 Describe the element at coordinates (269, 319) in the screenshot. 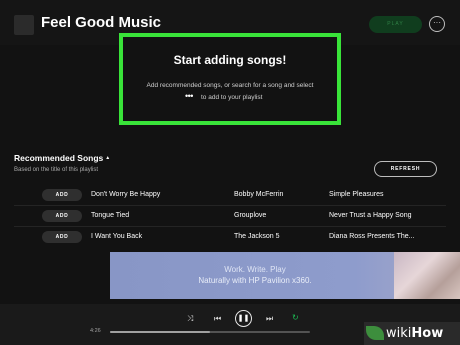

I see `next-track-icon: ⏭` at that location.